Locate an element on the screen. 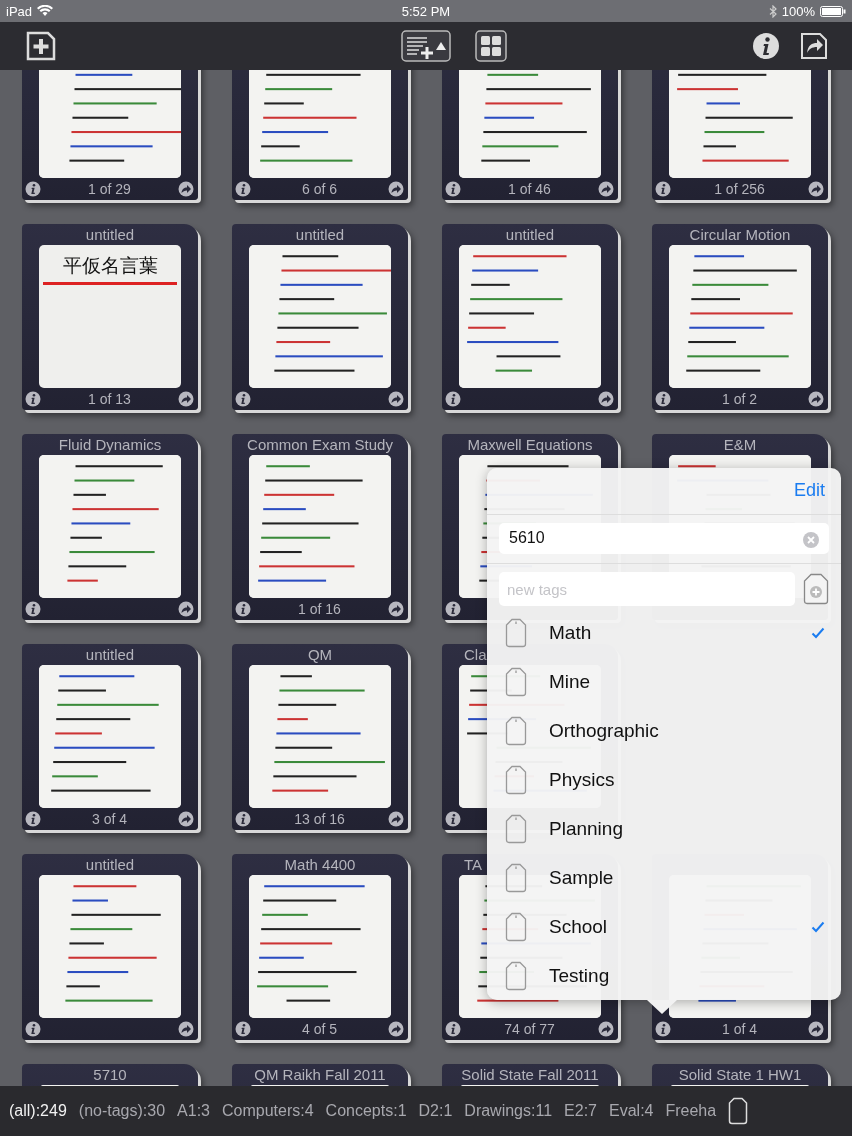  note-title: Fluid Dynamics is located at coordinates (110, 444).